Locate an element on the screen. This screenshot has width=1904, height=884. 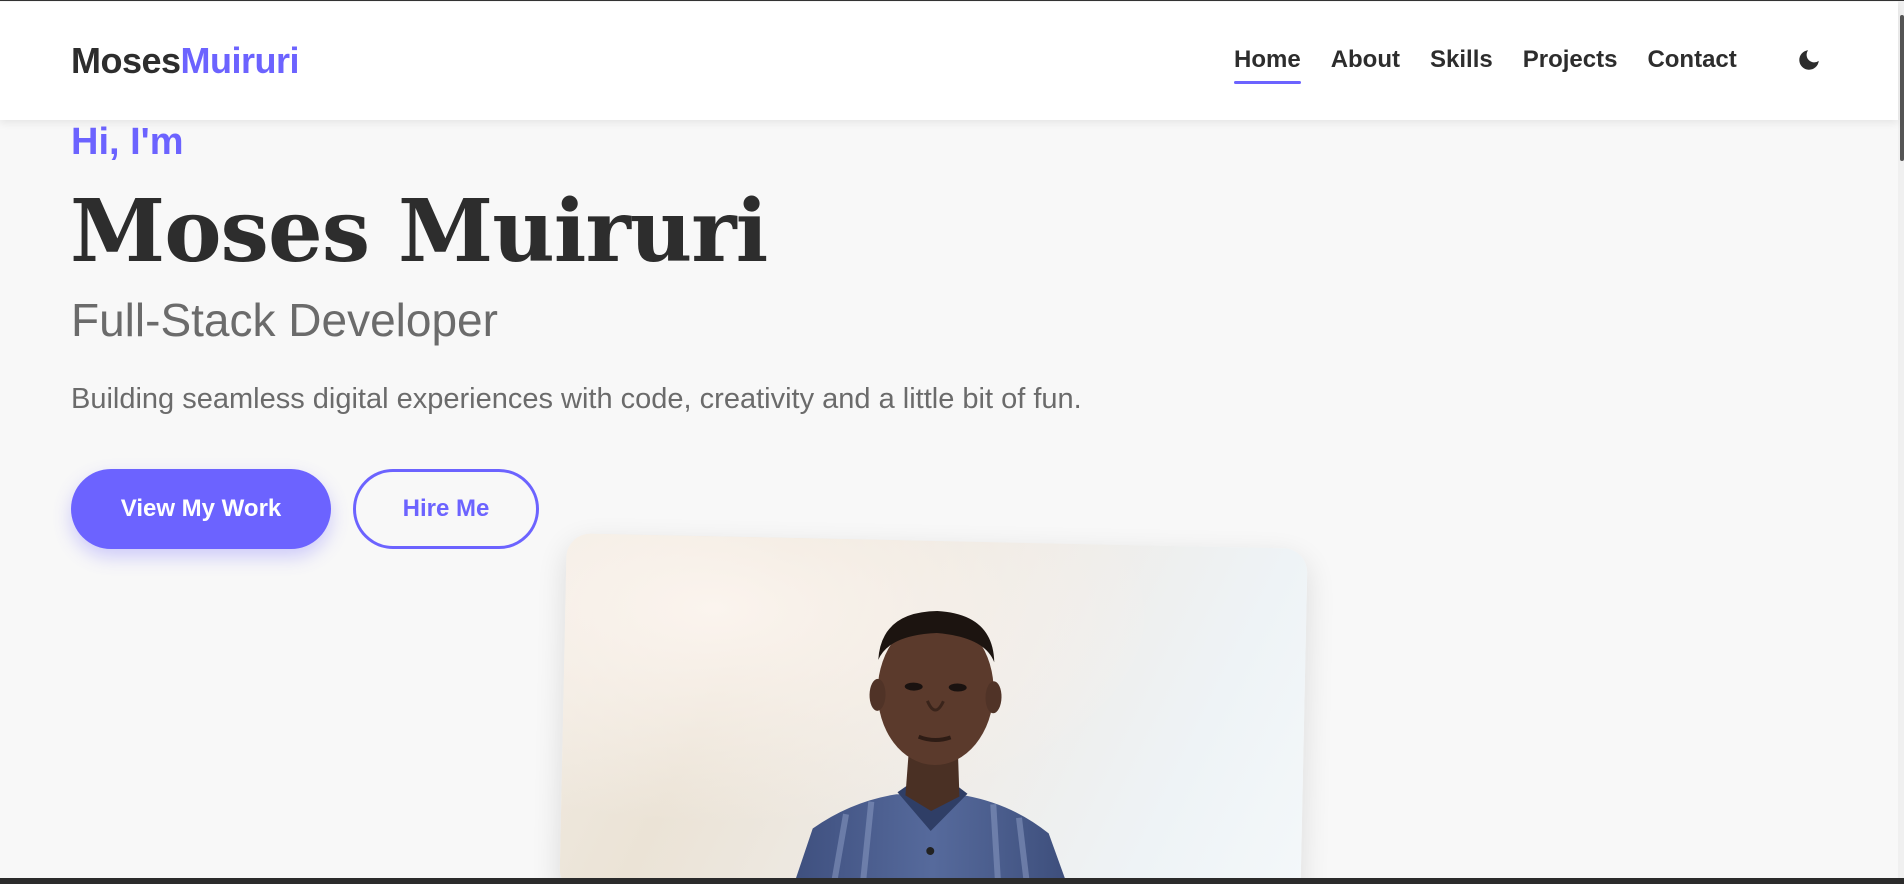
logo-first-name: Moses is located at coordinates (126, 60).